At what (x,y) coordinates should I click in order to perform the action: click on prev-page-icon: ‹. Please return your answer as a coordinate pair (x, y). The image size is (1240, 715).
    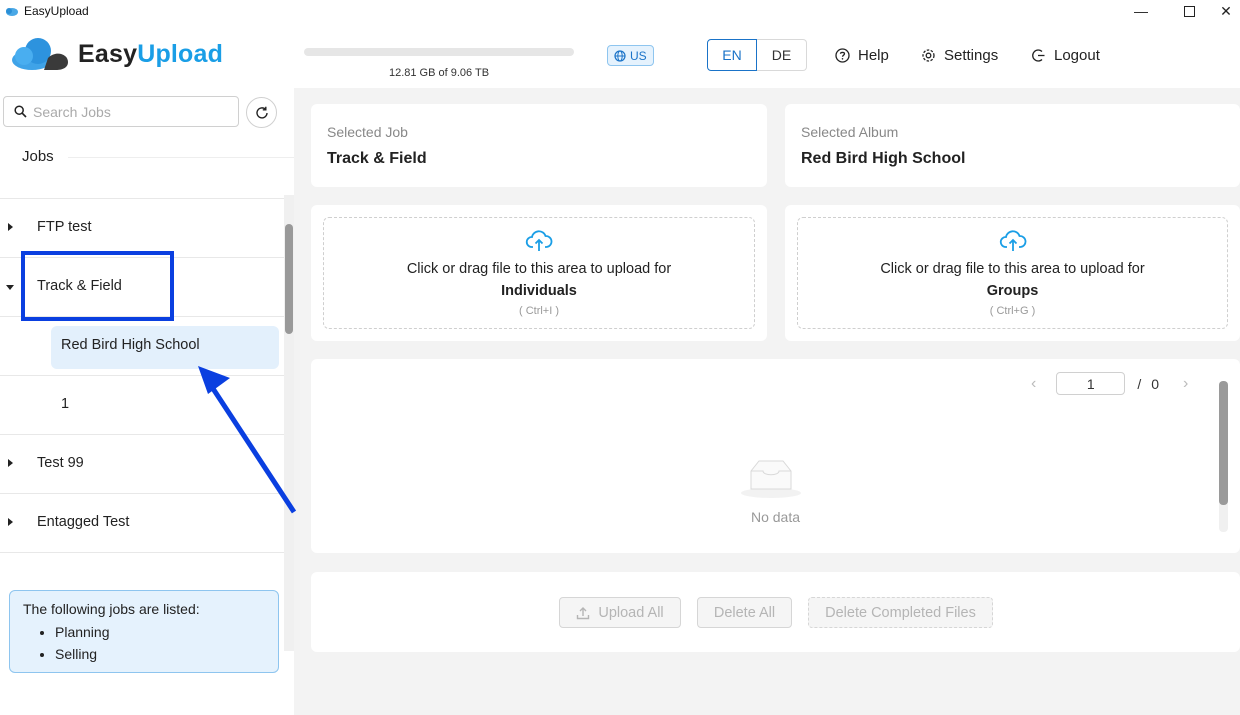
    Looking at the image, I should click on (1033, 384).